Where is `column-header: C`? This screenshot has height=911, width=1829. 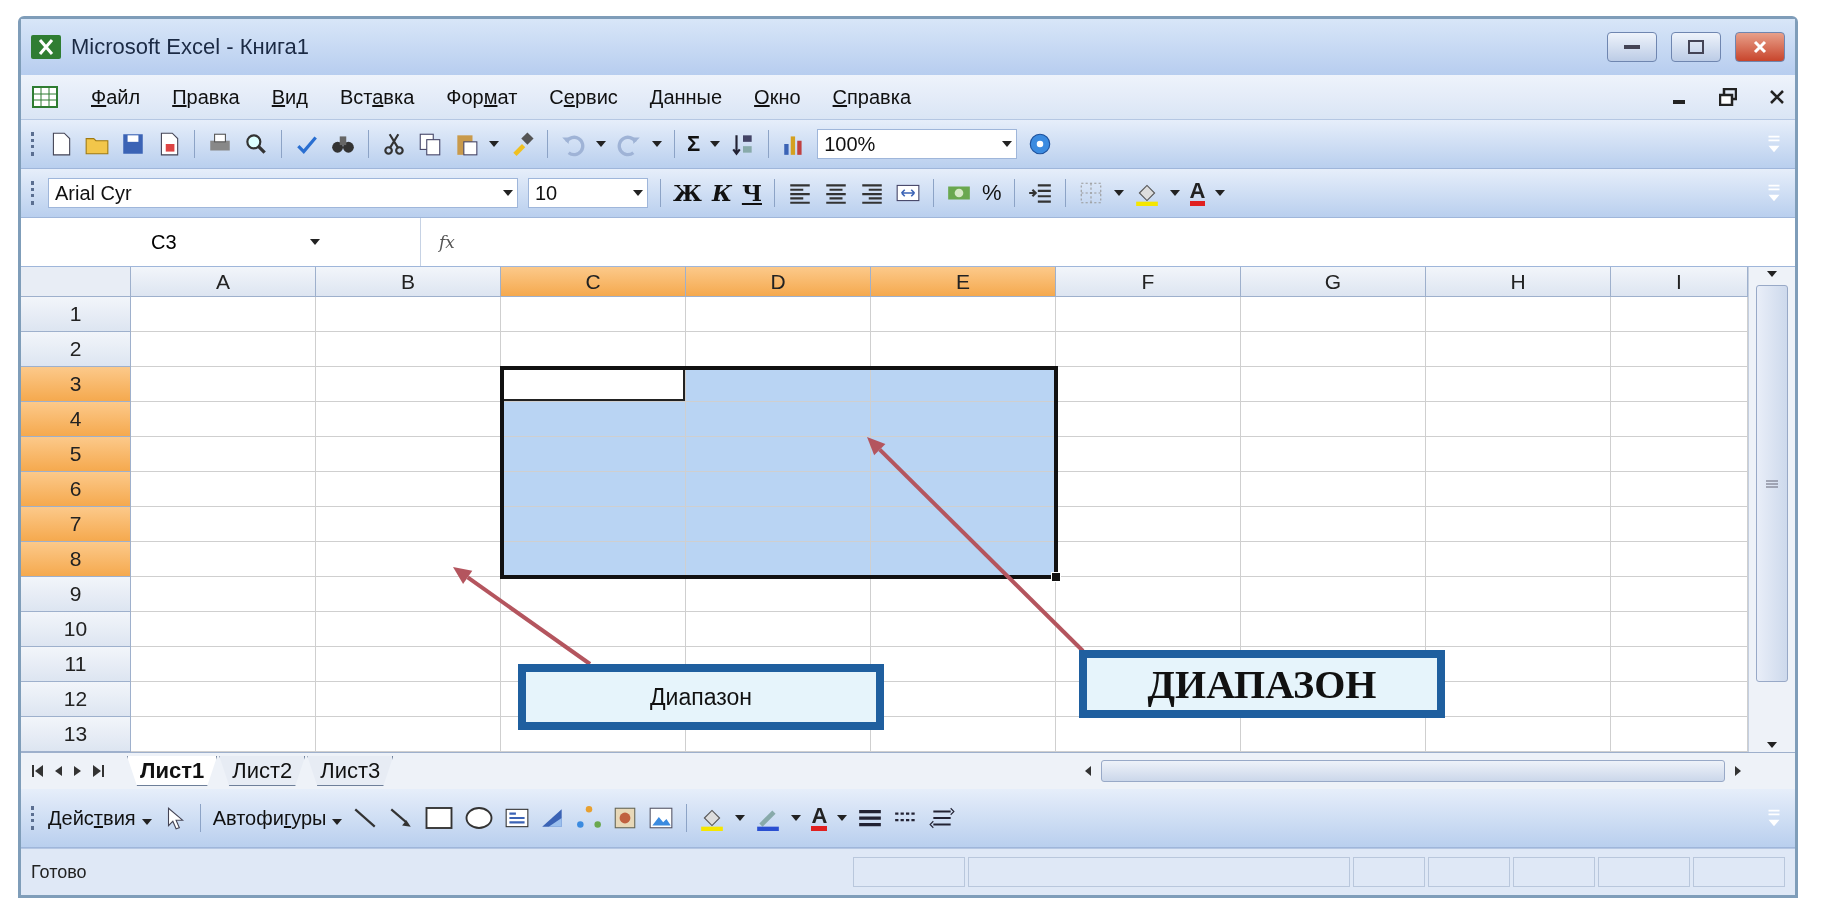
column-header: C is located at coordinates (593, 282).